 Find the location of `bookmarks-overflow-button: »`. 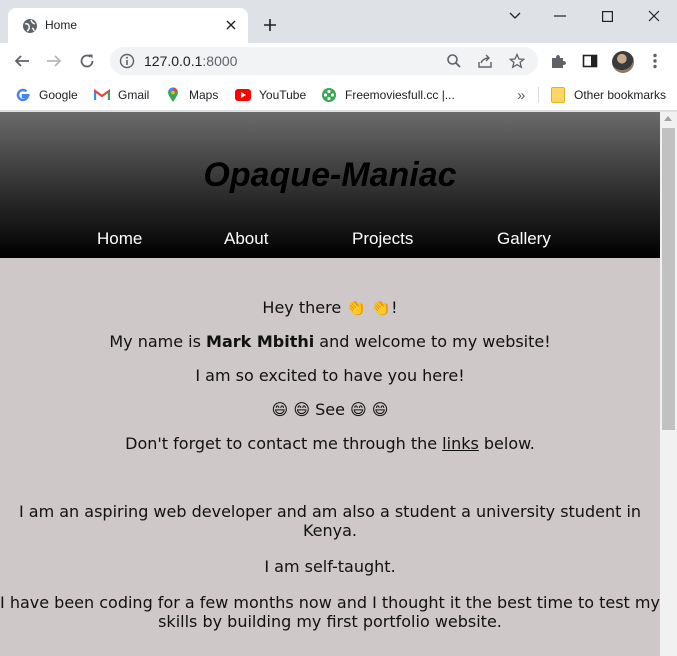

bookmarks-overflow-button: » is located at coordinates (521, 95).